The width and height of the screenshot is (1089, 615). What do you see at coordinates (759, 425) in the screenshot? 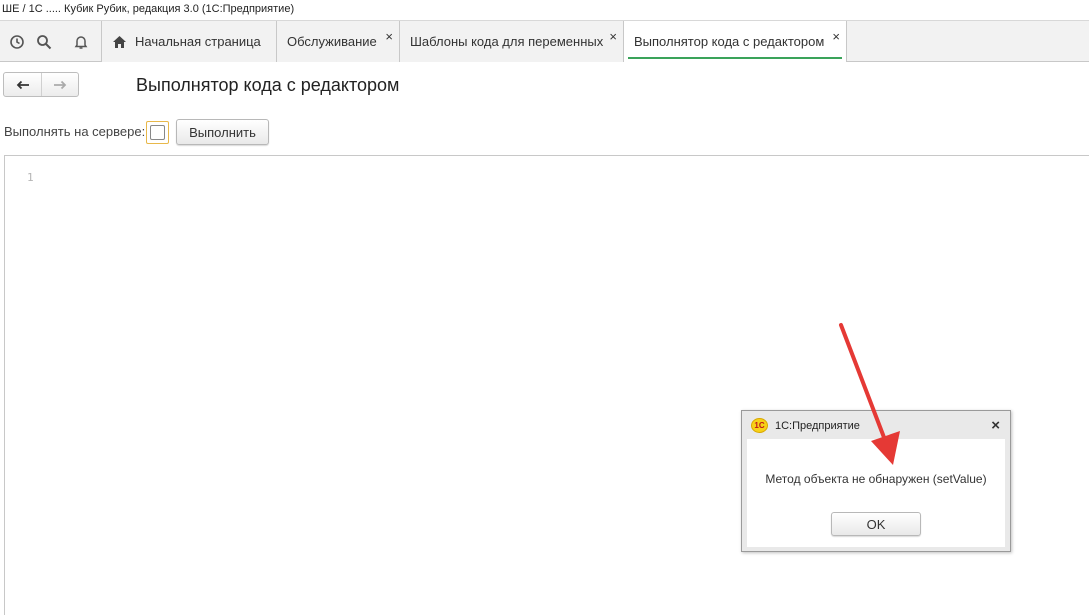
I see `1c-logo-icon: 1С` at bounding box center [759, 425].